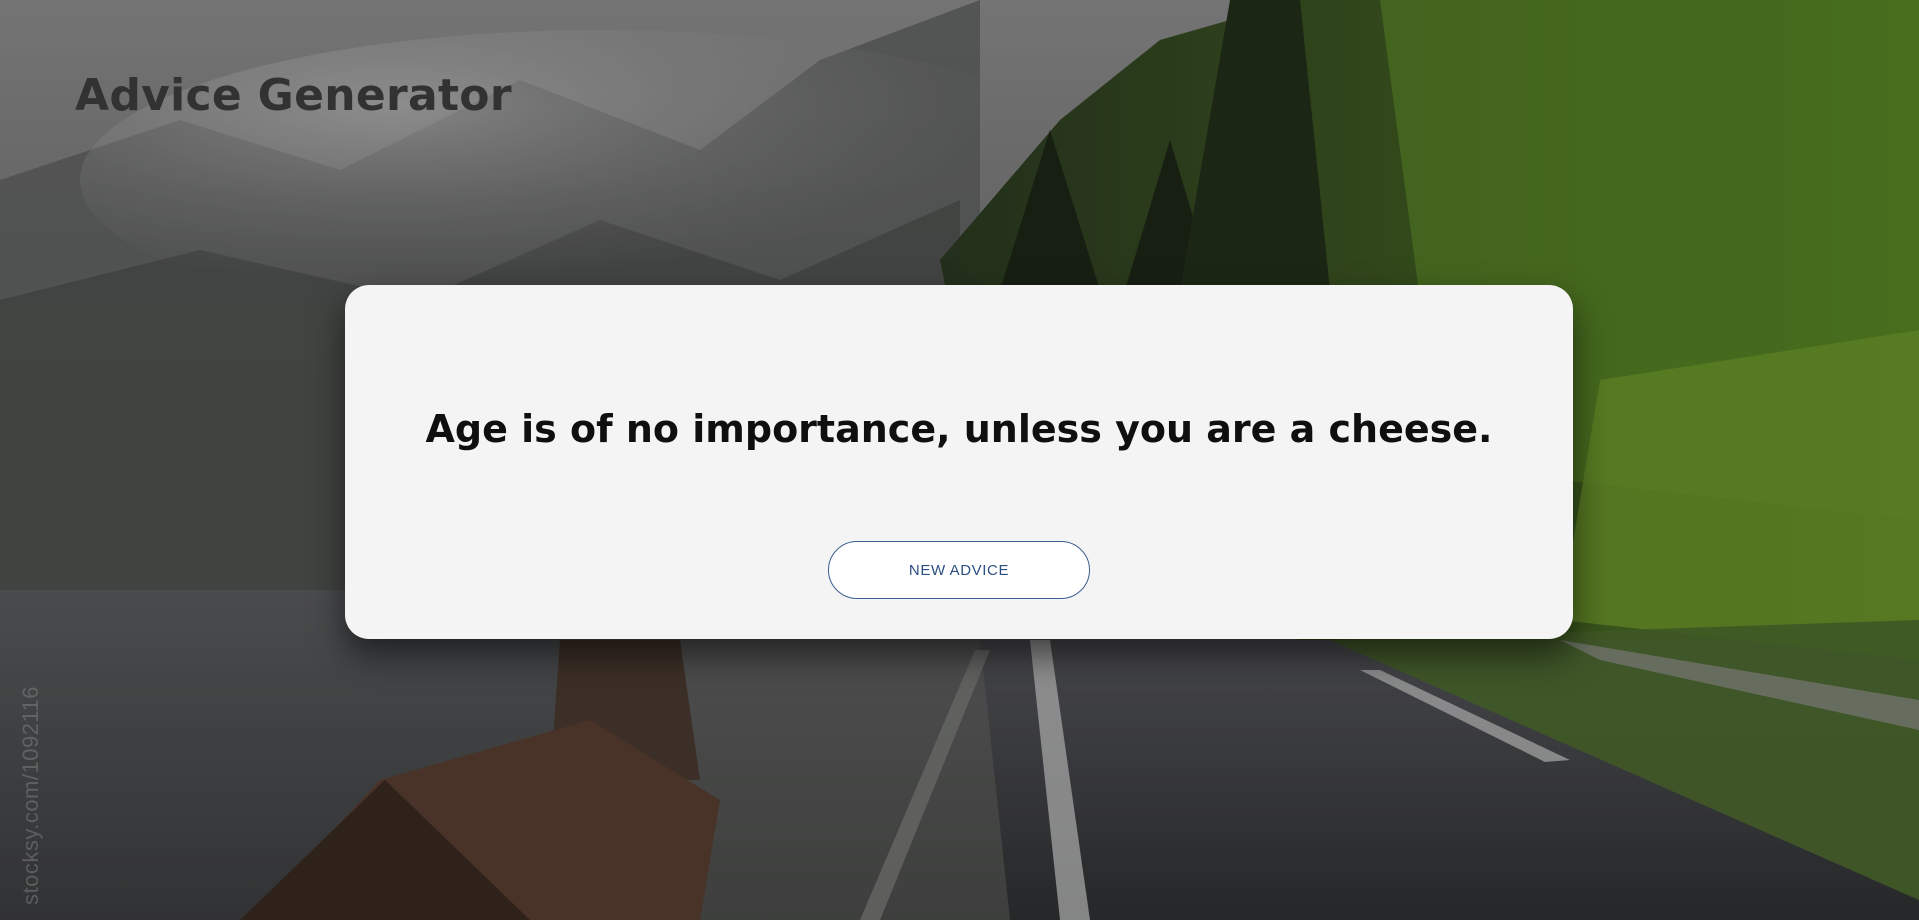 This screenshot has width=1919, height=920. What do you see at coordinates (959, 570) in the screenshot?
I see `new-advice-button: NEW ADVICE` at bounding box center [959, 570].